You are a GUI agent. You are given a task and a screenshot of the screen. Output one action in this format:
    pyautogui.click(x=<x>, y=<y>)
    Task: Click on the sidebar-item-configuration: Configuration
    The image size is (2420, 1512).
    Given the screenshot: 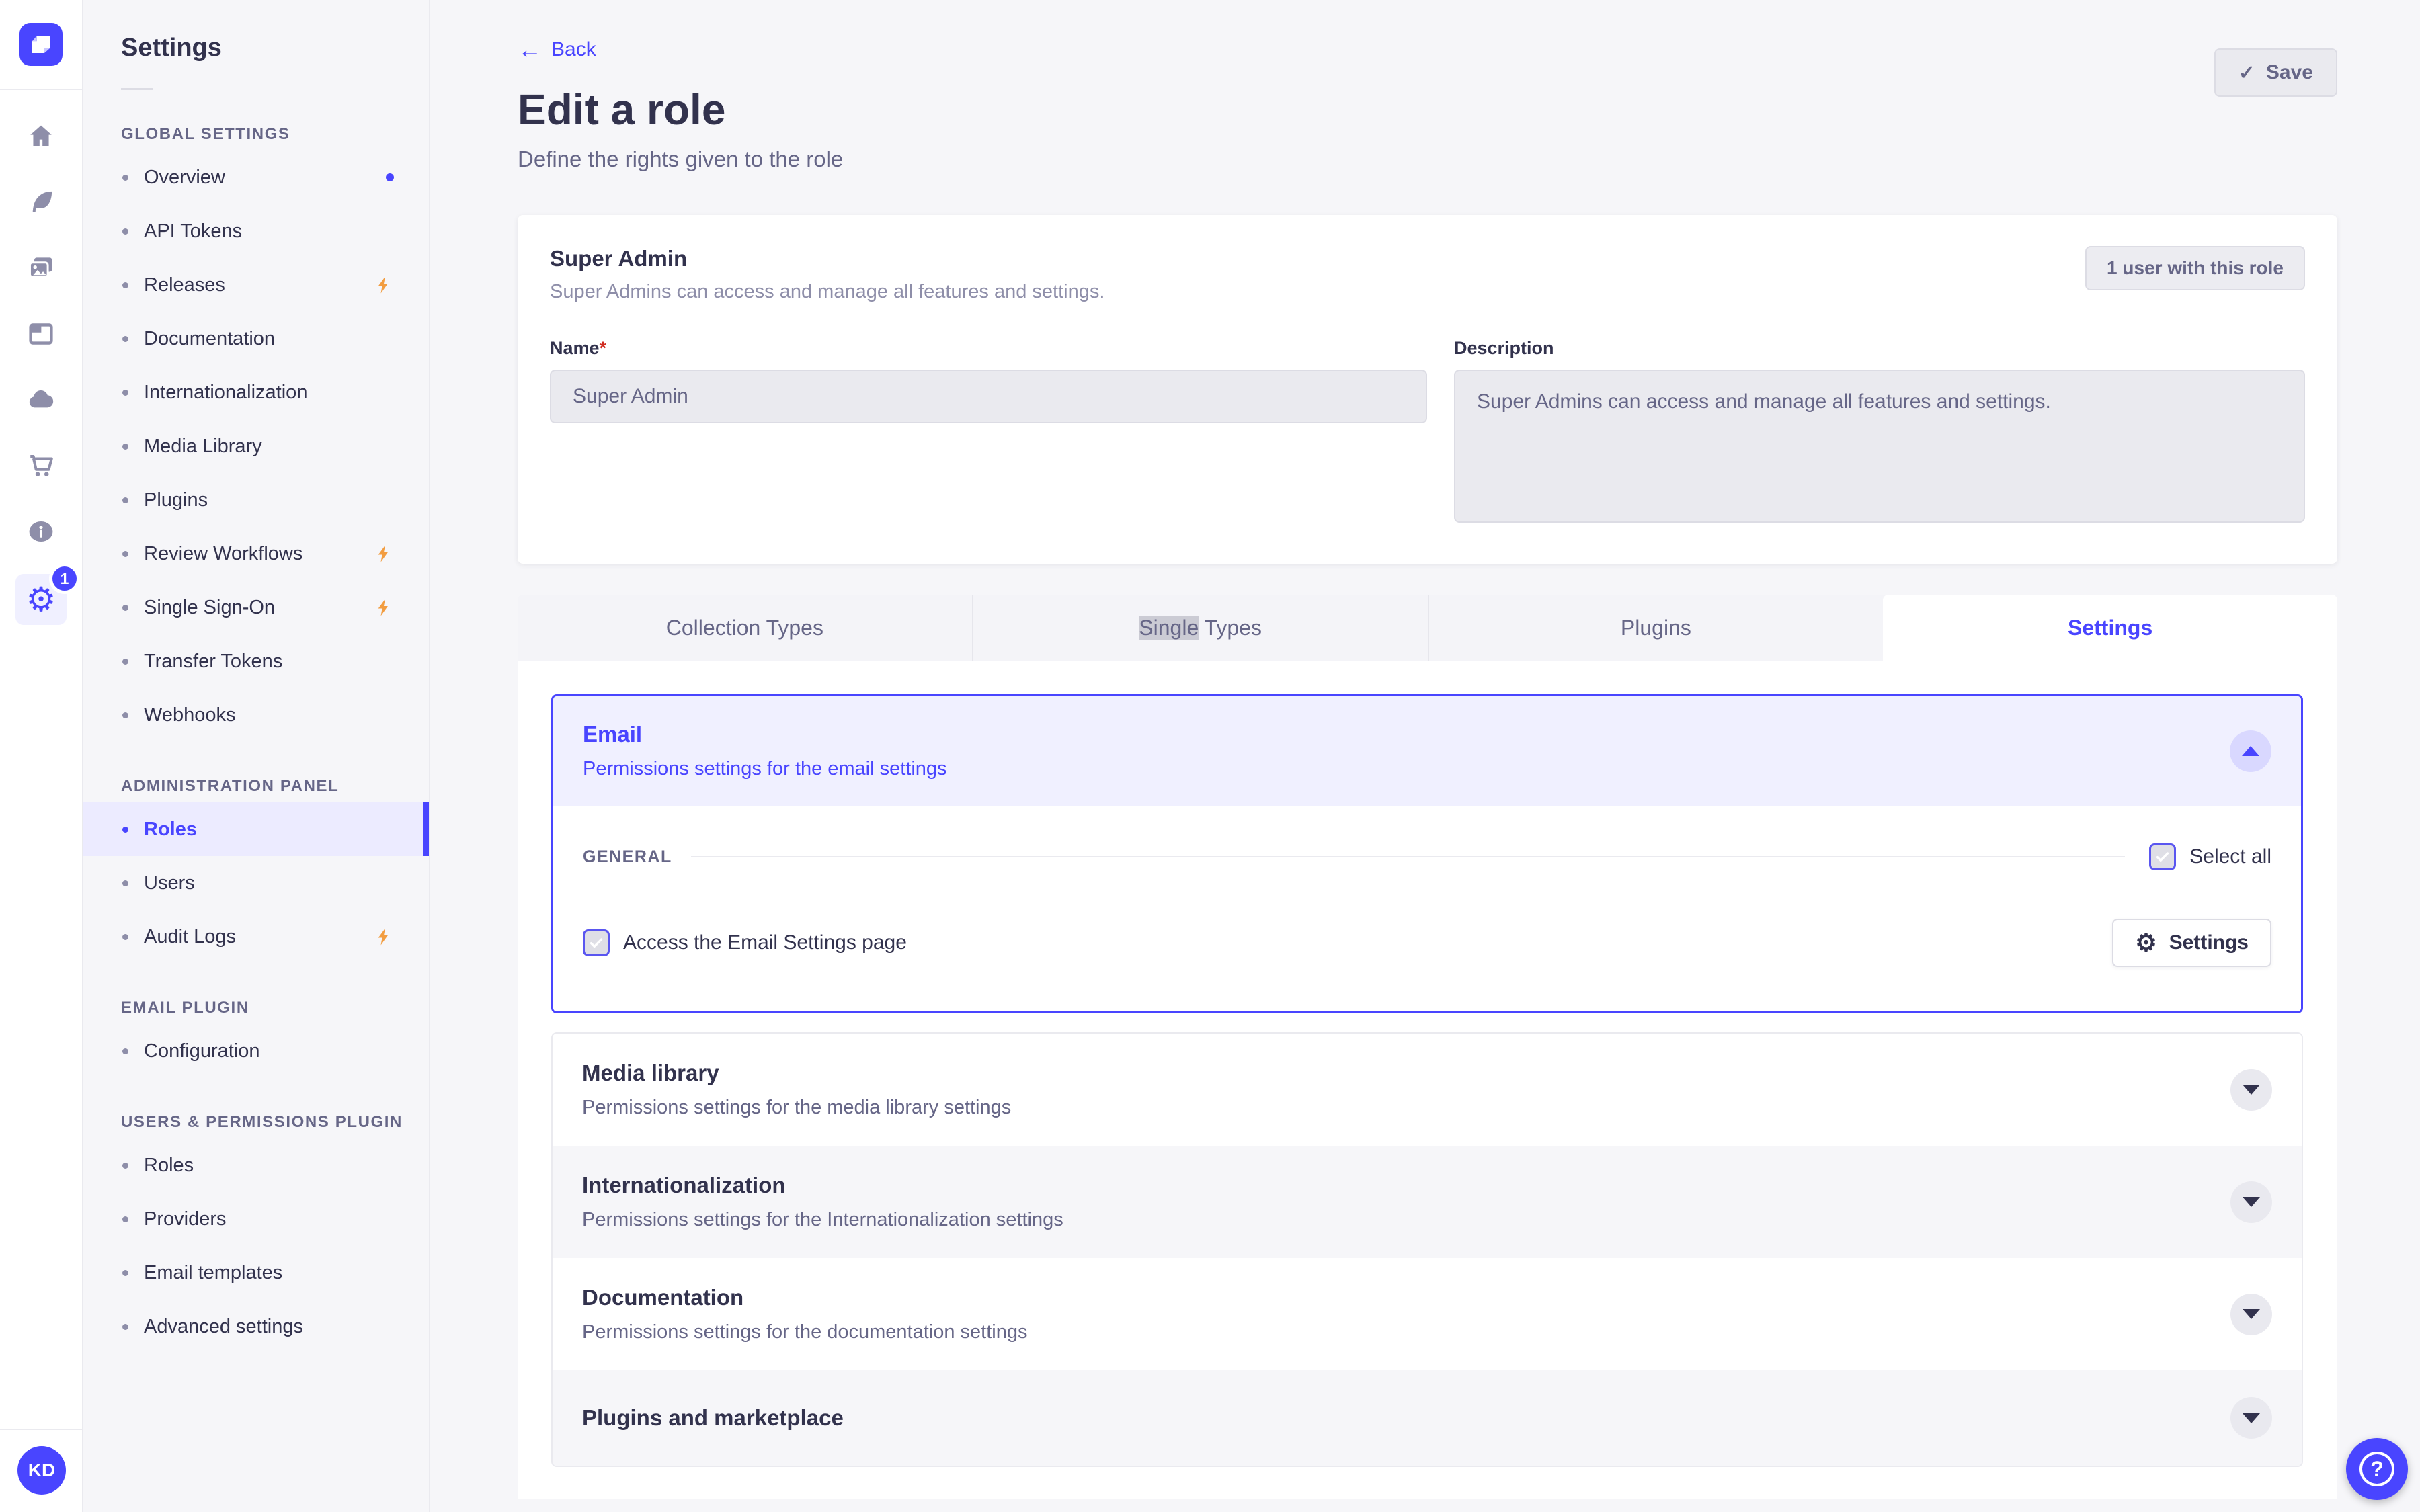 What is the action you would take?
    pyautogui.click(x=256, y=1051)
    